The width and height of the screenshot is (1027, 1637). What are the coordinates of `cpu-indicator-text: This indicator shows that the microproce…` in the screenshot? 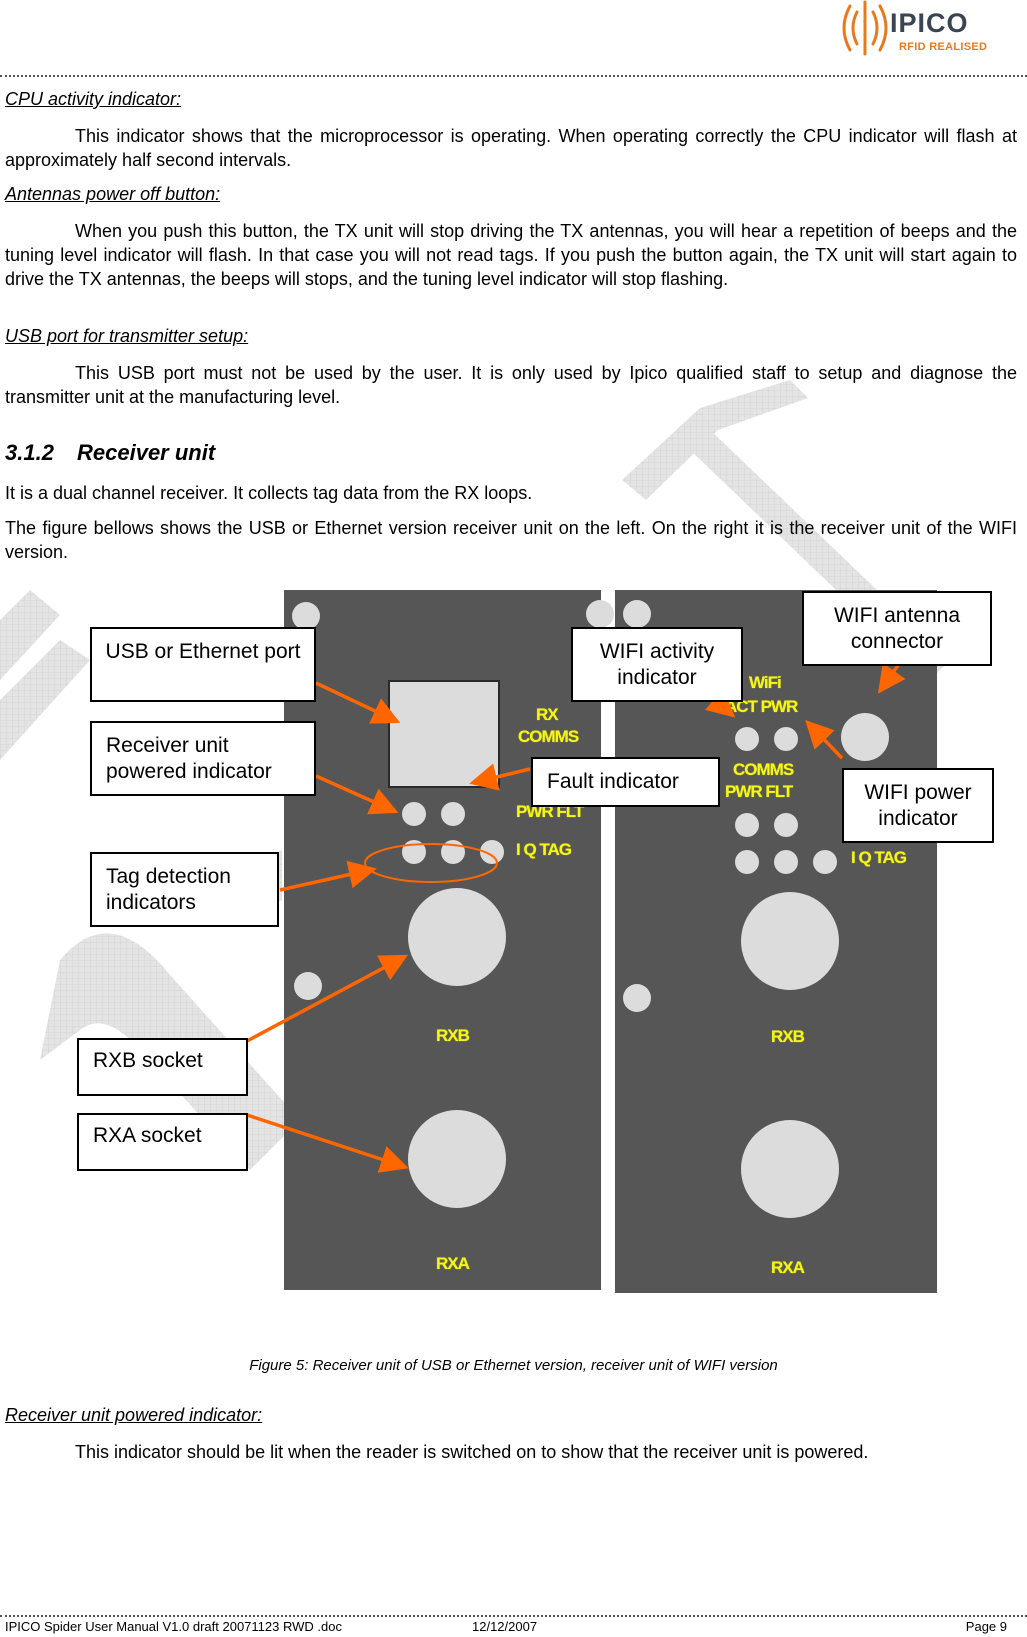 It's located at (511, 148).